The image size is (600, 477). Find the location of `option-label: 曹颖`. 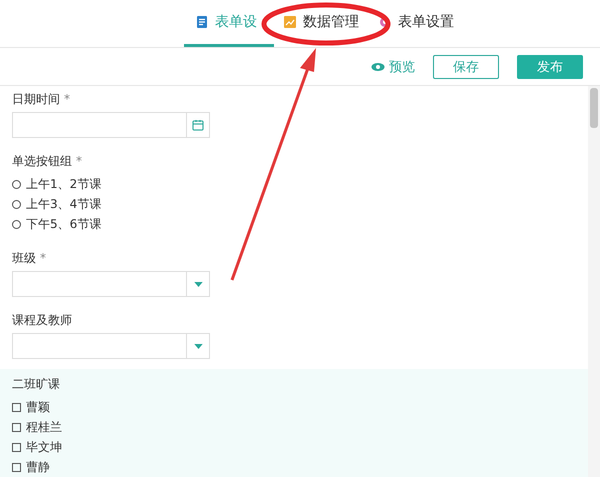

option-label: 曹颖 is located at coordinates (38, 407).